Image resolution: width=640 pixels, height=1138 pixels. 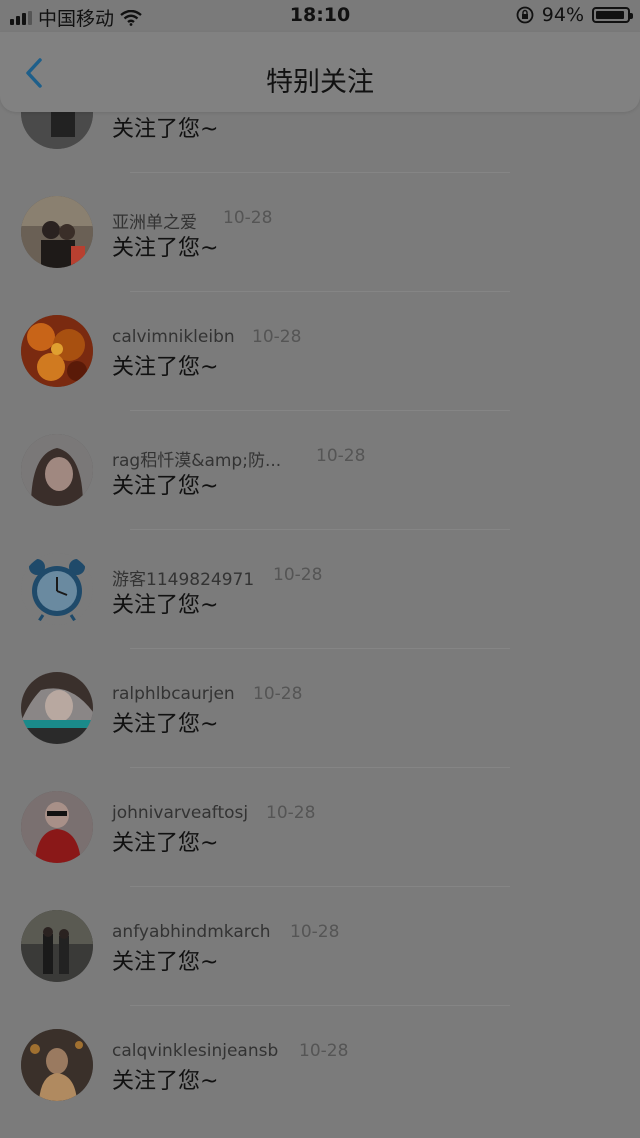 I want to click on battery-icon, so click(x=612, y=15).